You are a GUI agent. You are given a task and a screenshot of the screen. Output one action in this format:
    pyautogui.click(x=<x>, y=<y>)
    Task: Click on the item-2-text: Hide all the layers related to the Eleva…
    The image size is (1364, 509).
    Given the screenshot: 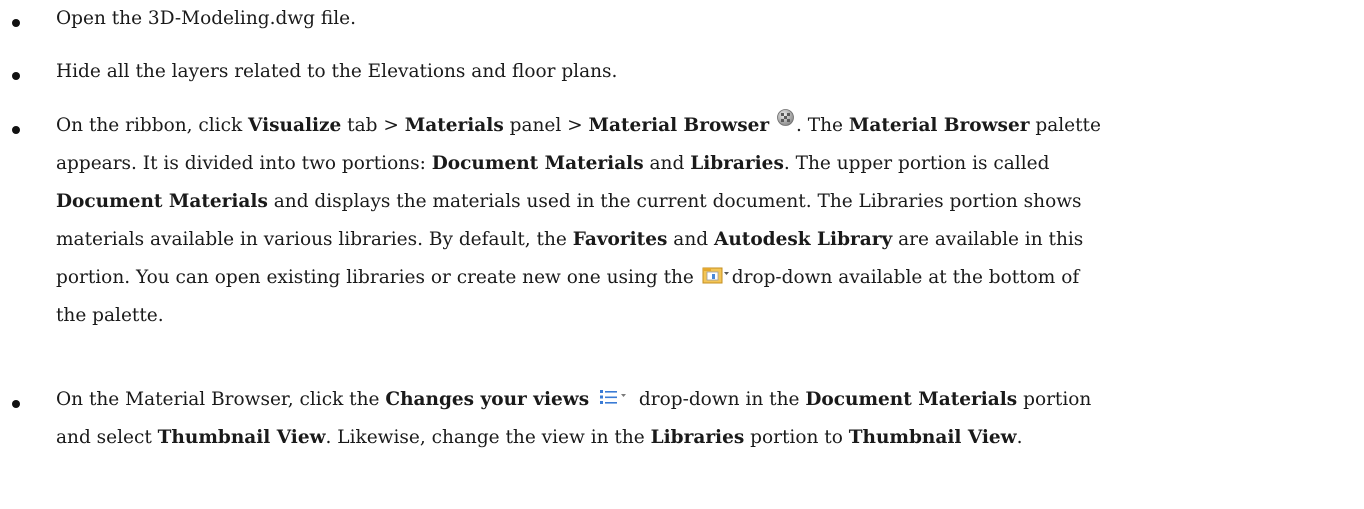 What is the action you would take?
    pyautogui.click(x=337, y=71)
    